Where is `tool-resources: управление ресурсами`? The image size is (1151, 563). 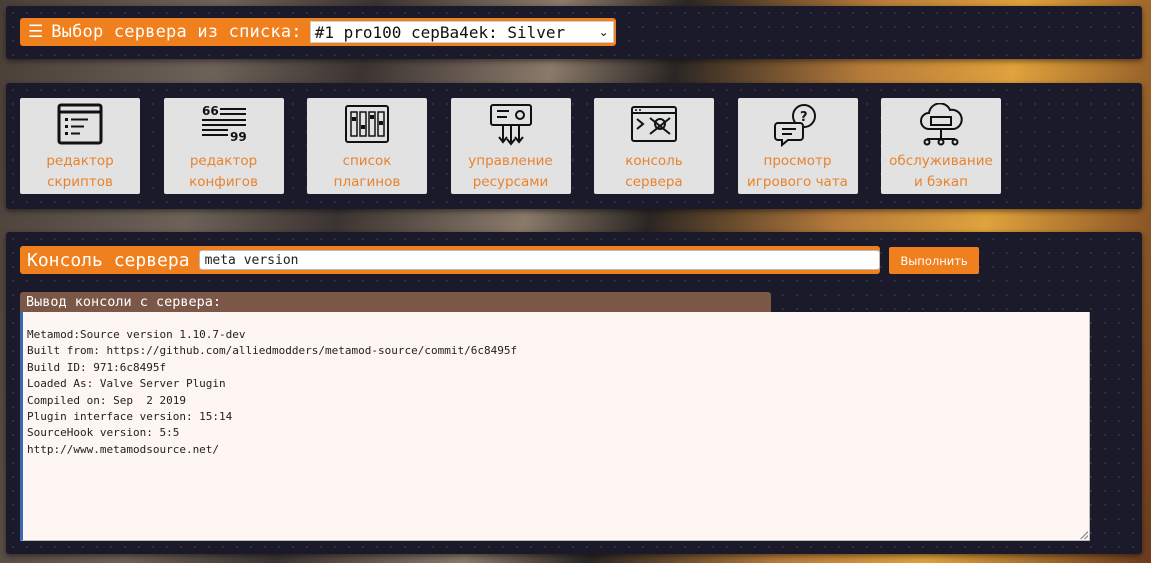 tool-resources: управление ресурсами is located at coordinates (510, 146).